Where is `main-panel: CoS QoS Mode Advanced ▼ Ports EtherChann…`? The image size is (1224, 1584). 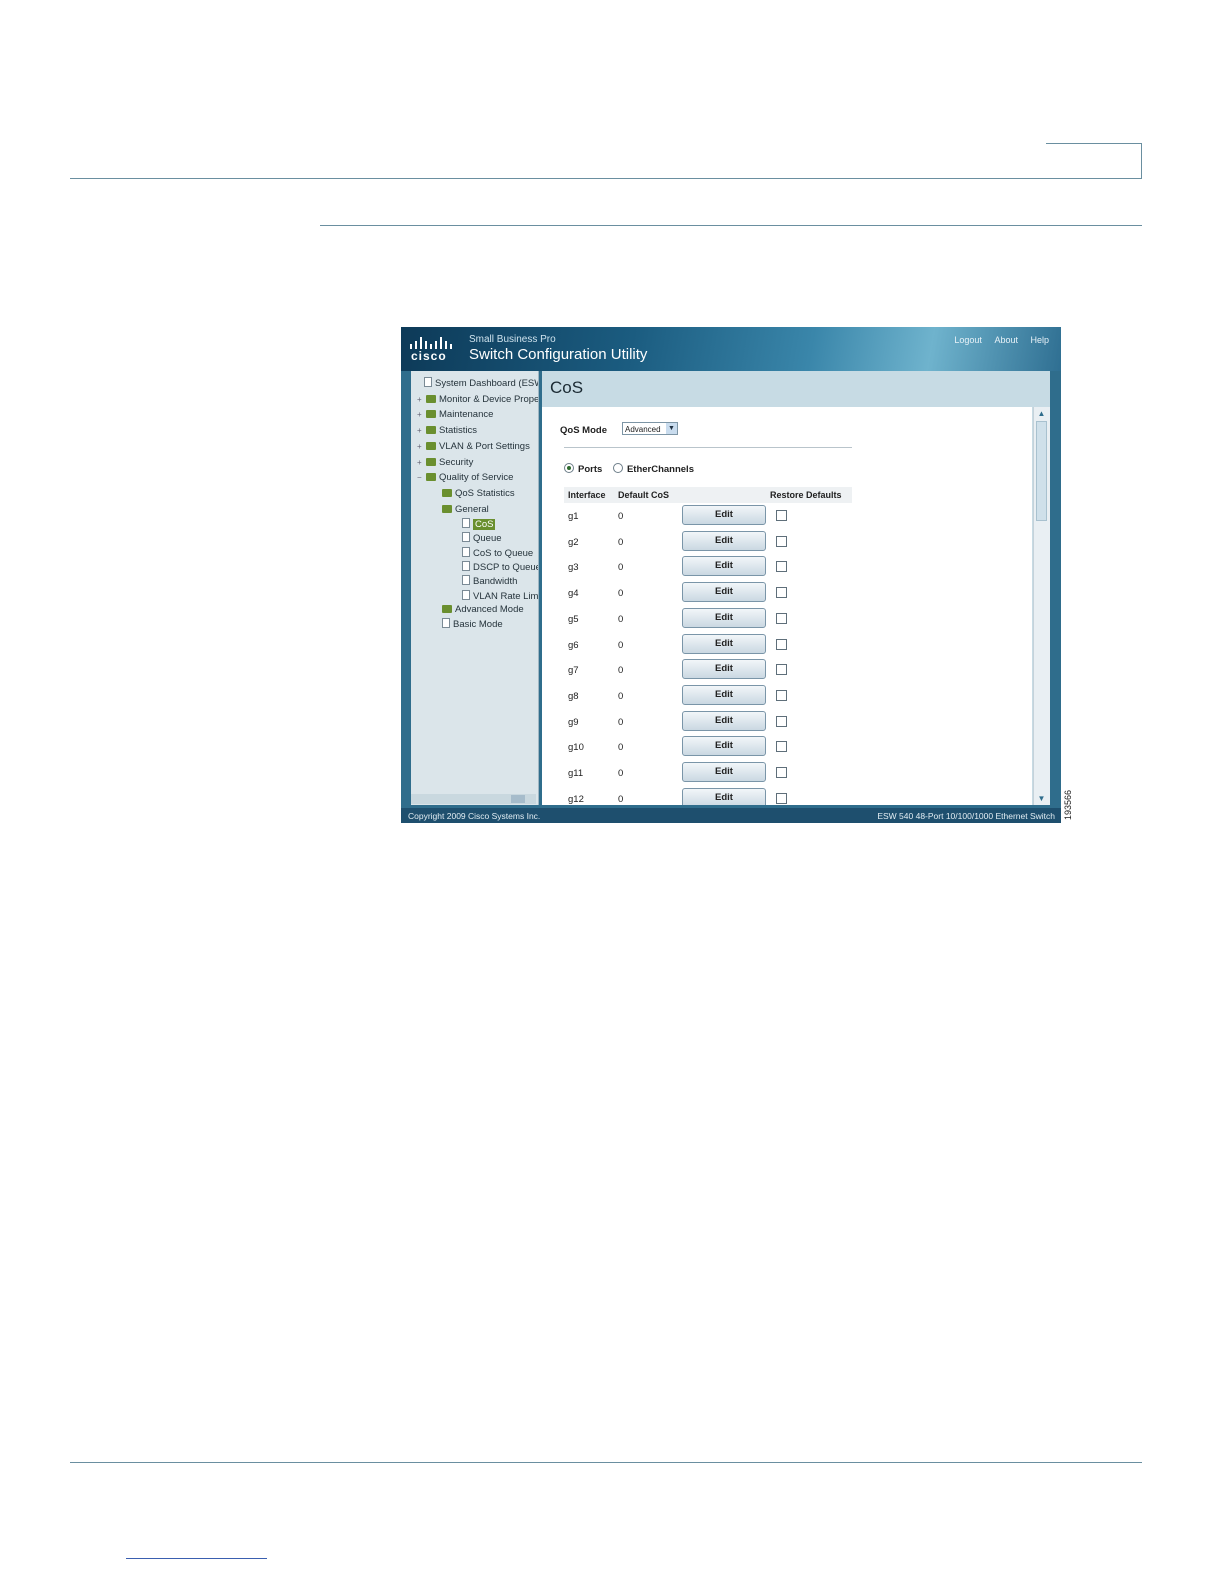
main-panel: CoS QoS Mode Advanced ▼ Ports EtherChann… is located at coordinates (796, 588).